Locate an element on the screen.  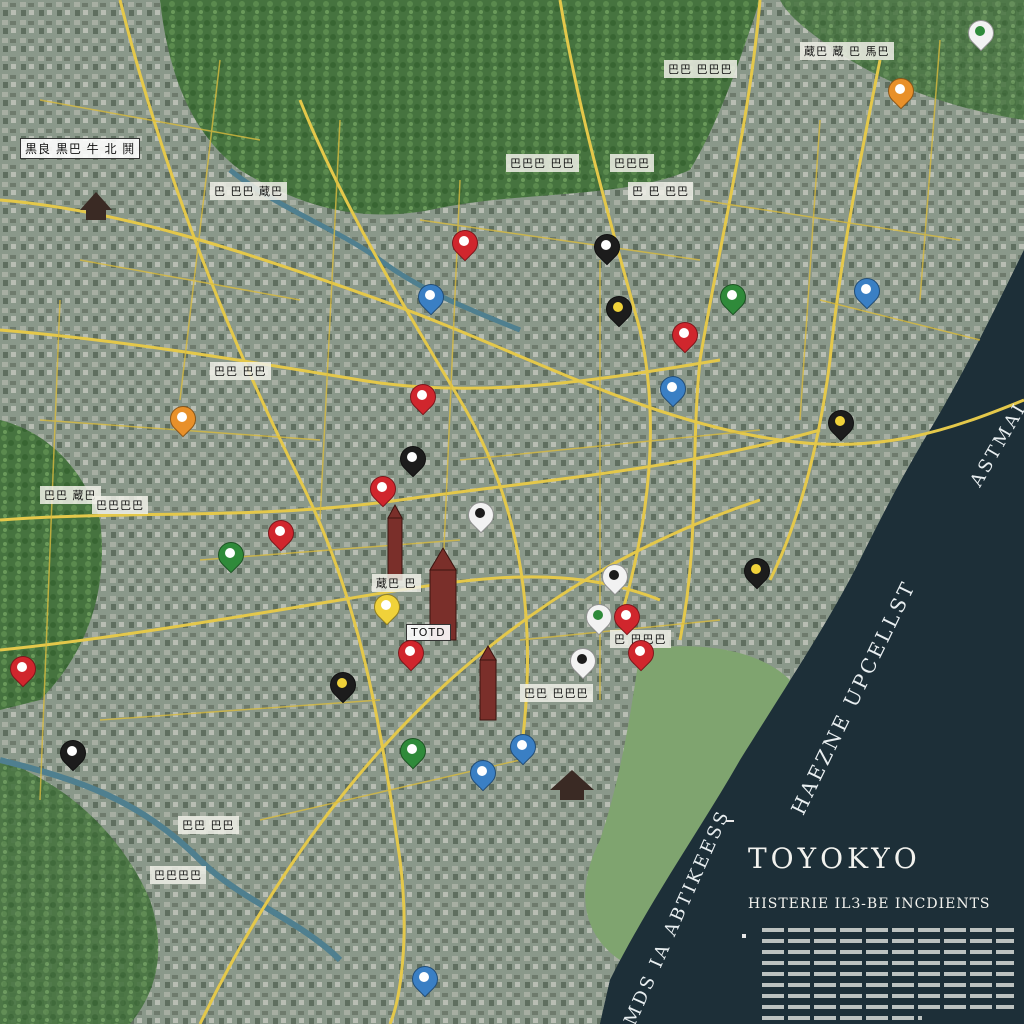
place-label: 巴 巴巴 蔵巴 is located at coordinates (248, 191).